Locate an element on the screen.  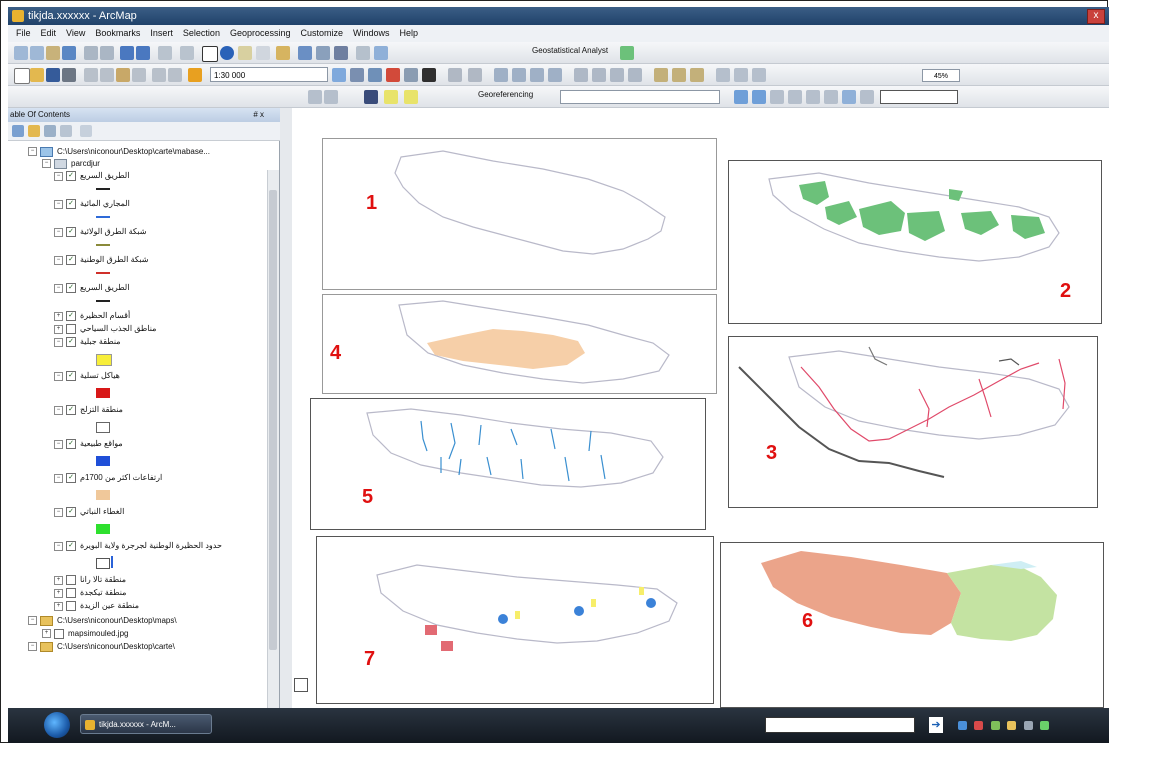
toc-data-frame: − C:\Users\niconour\Desktop\maps\ is located at coordinates (102, 621).